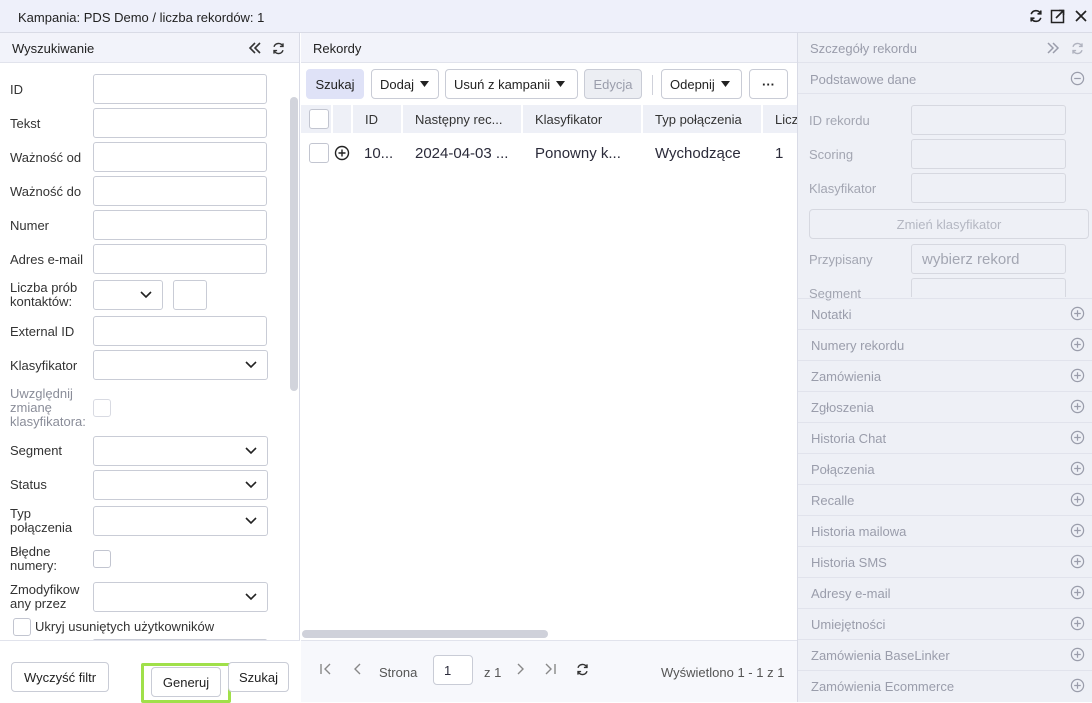 This screenshot has height=703, width=1092. I want to click on details-section: Historia SMS, so click(945, 561).